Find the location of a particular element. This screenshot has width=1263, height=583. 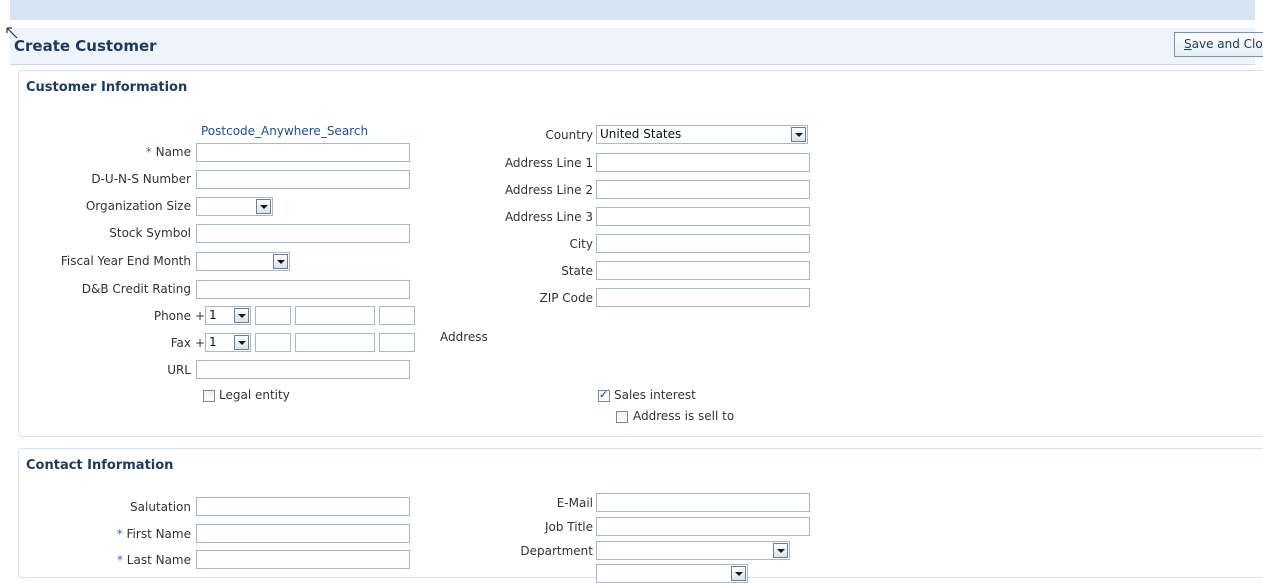

salutation-label: Salutation is located at coordinates (160, 507).